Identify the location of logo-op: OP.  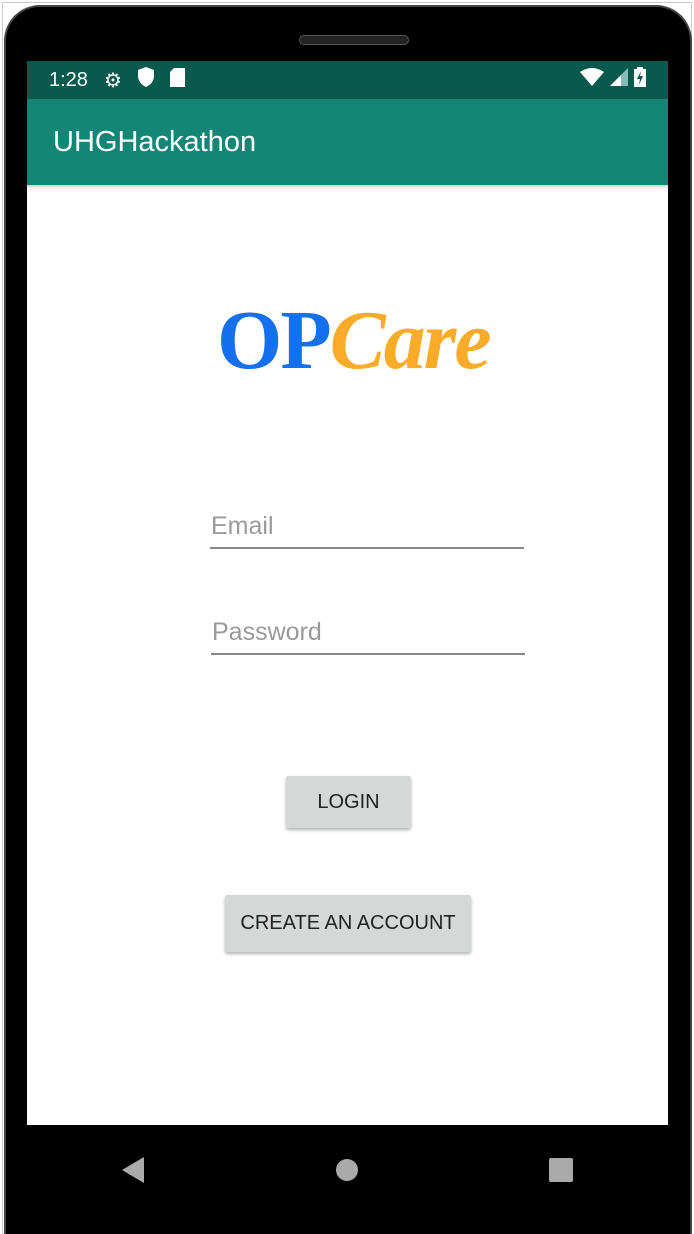
(274, 340).